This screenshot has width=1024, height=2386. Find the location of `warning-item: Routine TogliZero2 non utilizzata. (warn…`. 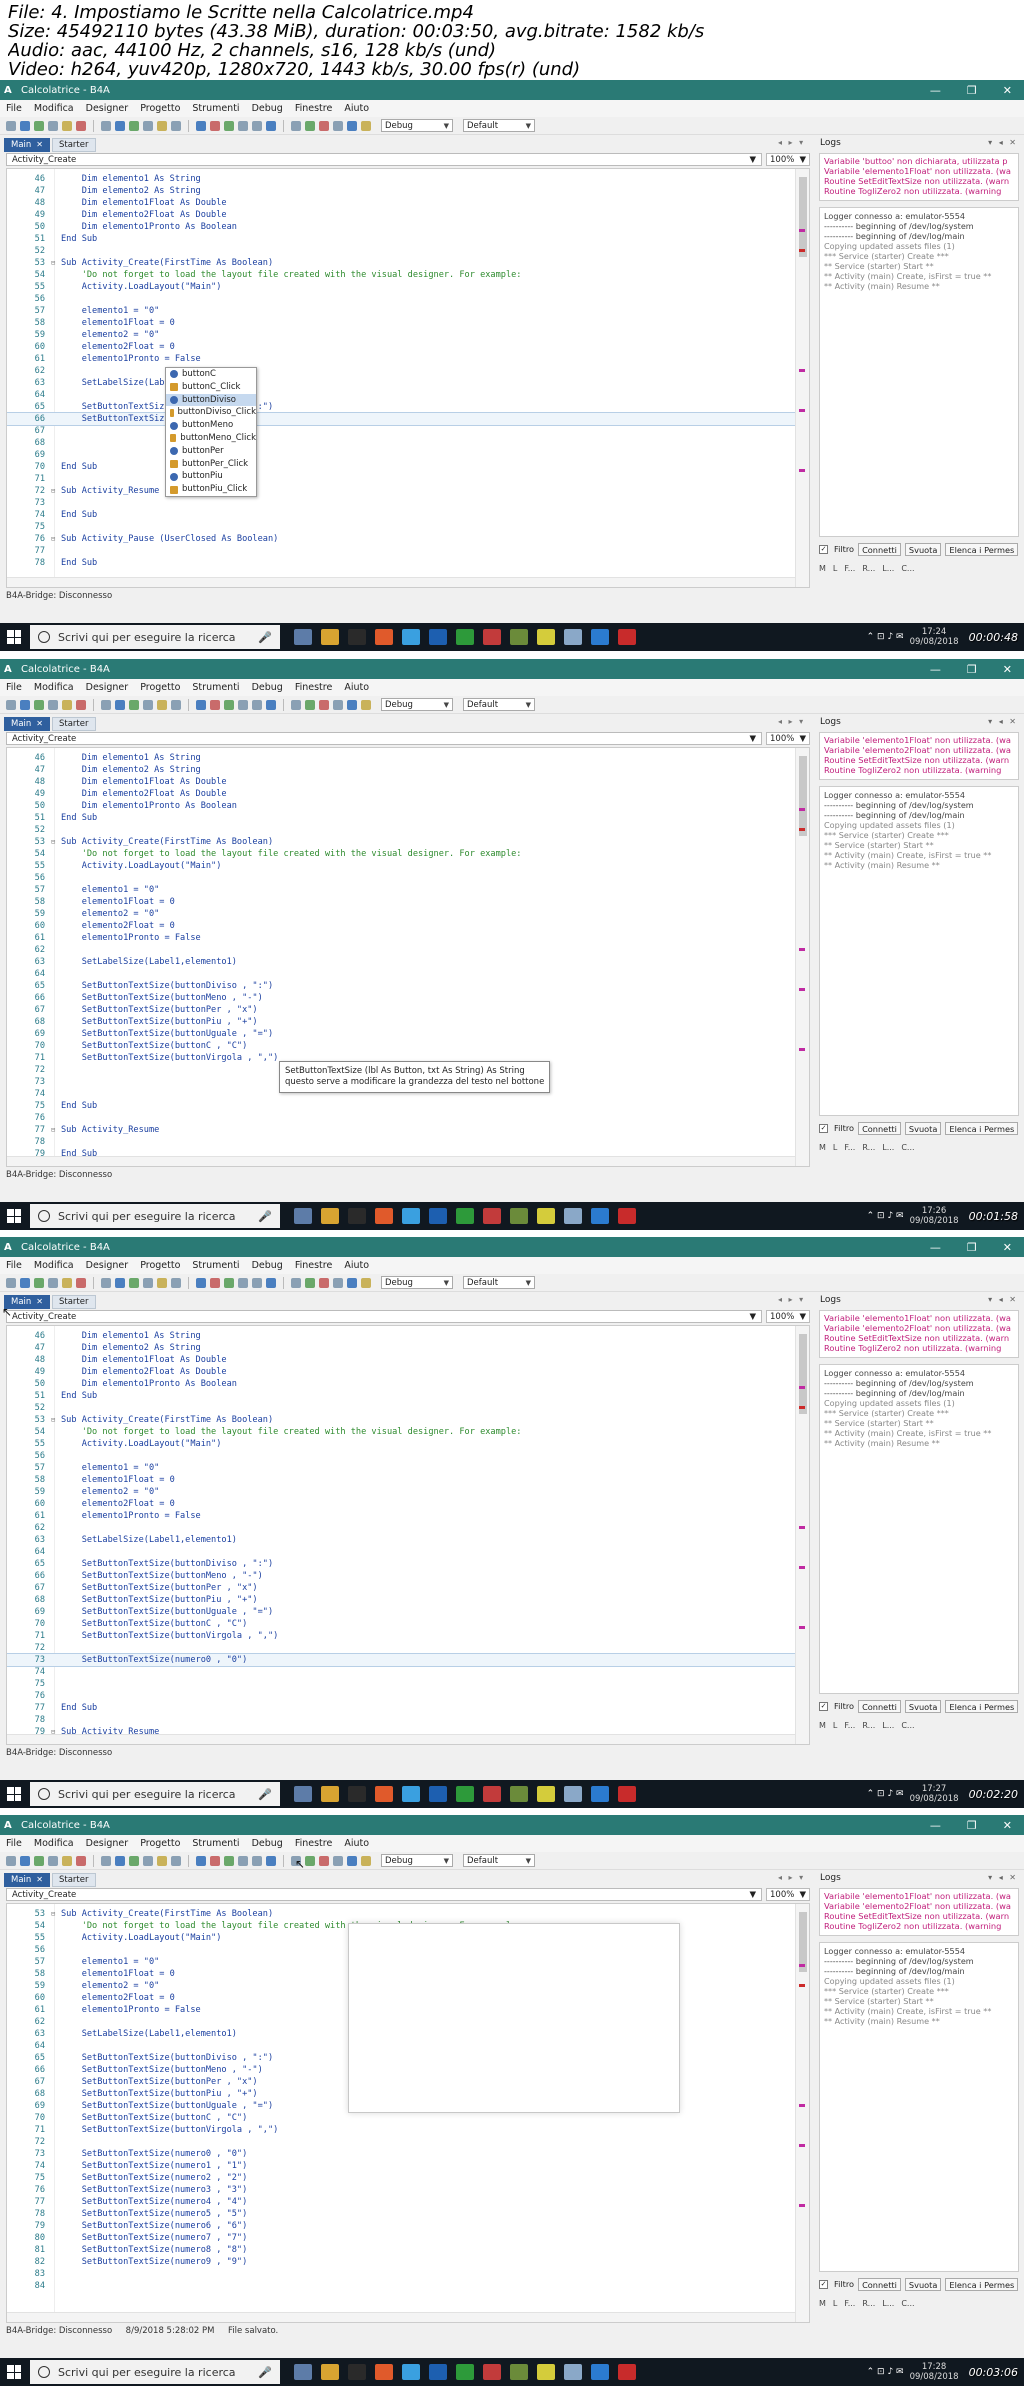

warning-item: Routine TogliZero2 non utilizzata. (warn… is located at coordinates (919, 1926).